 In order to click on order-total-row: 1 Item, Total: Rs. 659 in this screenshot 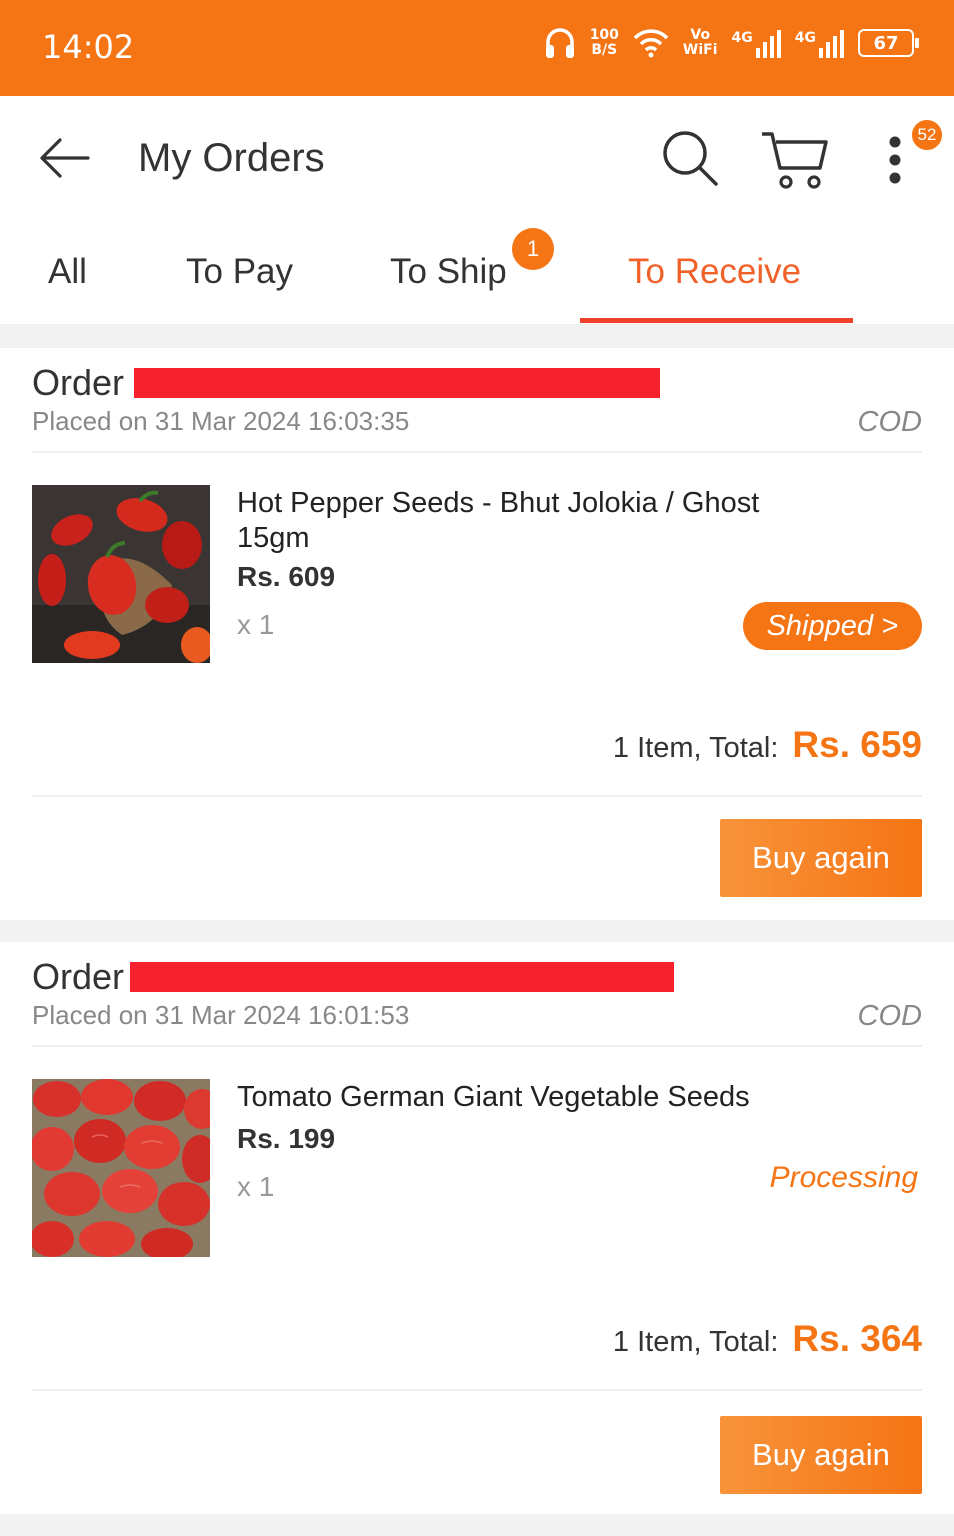, I will do `click(767, 745)`.